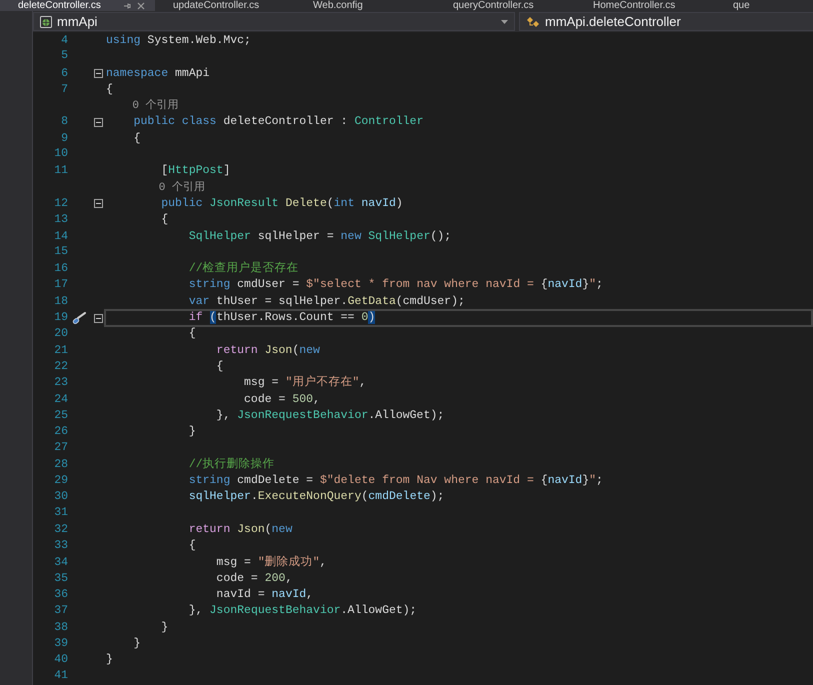  What do you see at coordinates (60, 512) in the screenshot?
I see `line-number: 31` at bounding box center [60, 512].